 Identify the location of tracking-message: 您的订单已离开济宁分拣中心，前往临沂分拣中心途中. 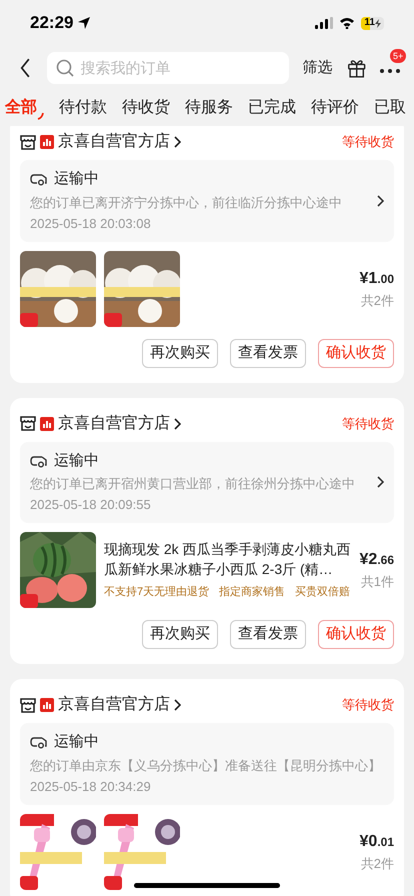
(186, 203).